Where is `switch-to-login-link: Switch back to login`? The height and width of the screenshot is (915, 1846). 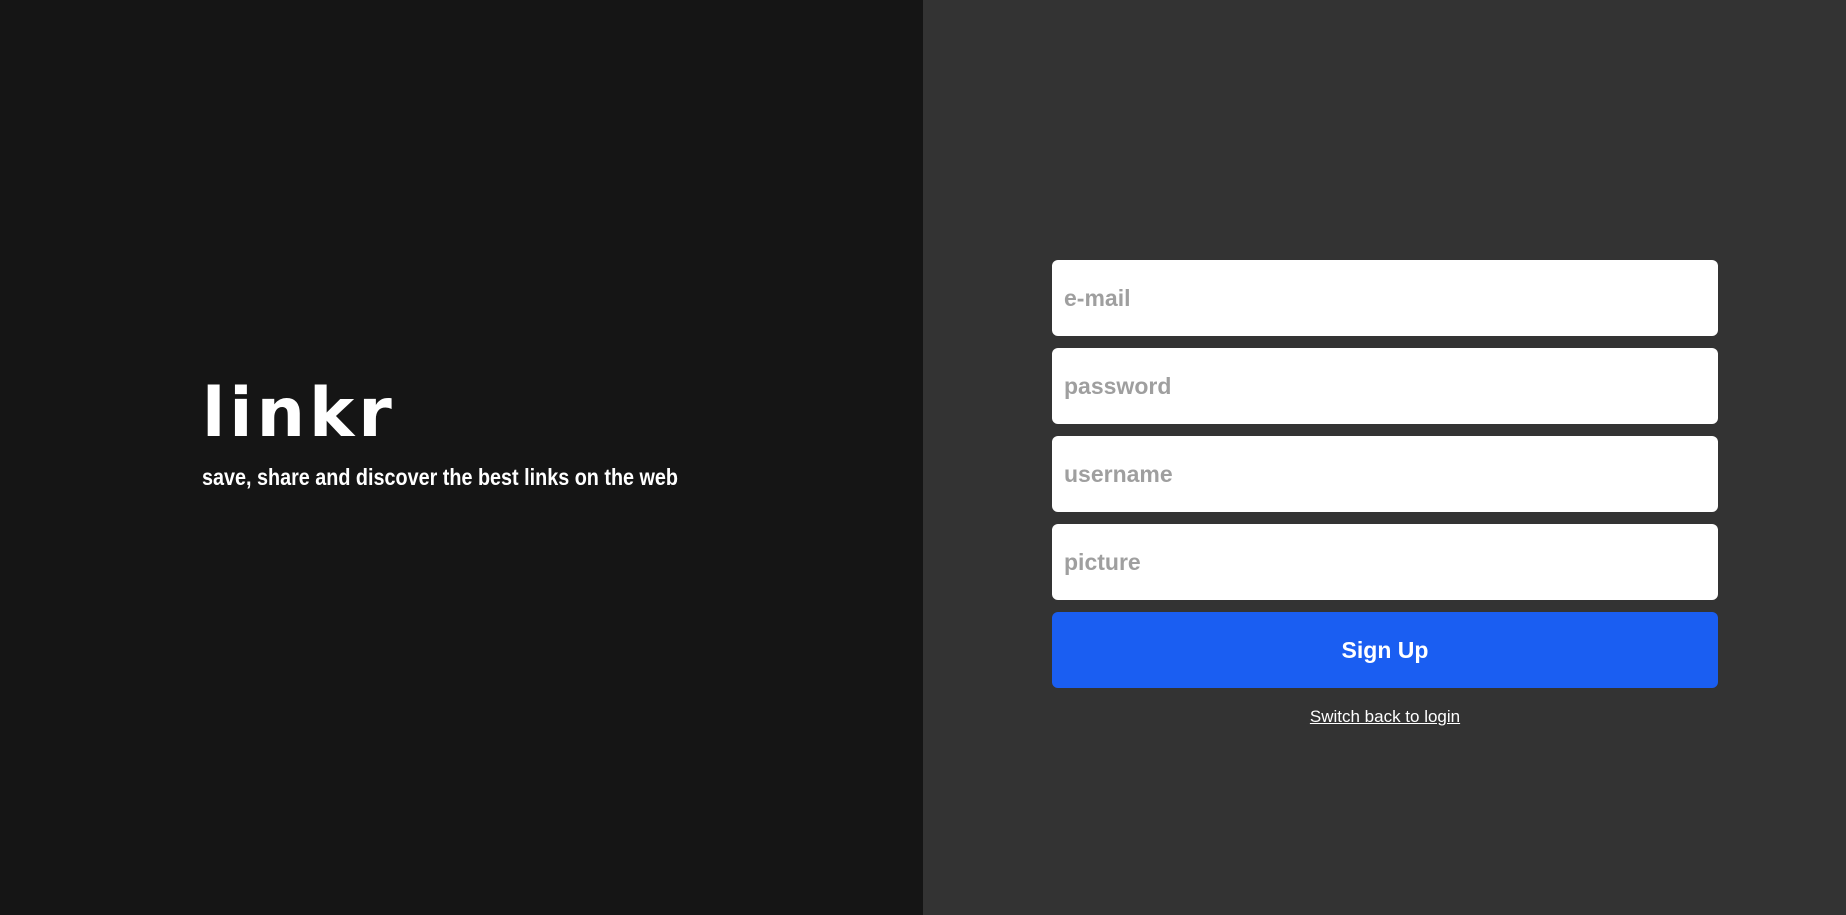
switch-to-login-link: Switch back to login is located at coordinates (1385, 717).